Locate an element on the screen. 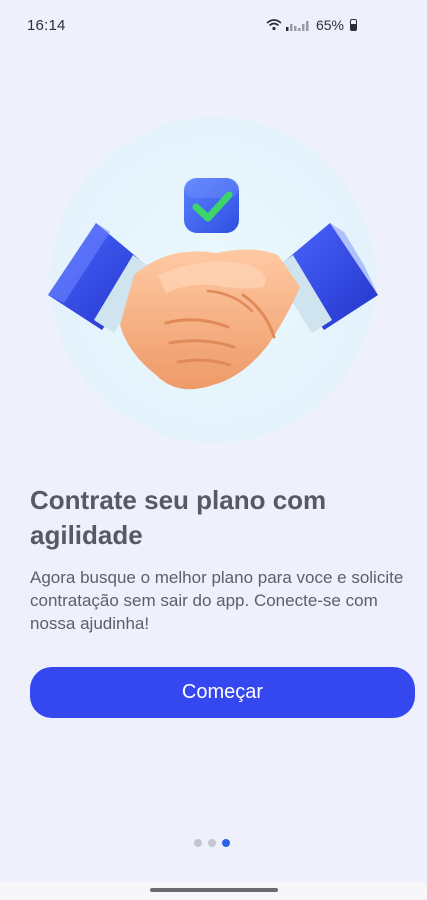 The width and height of the screenshot is (427, 900). home-handle is located at coordinates (214, 890).